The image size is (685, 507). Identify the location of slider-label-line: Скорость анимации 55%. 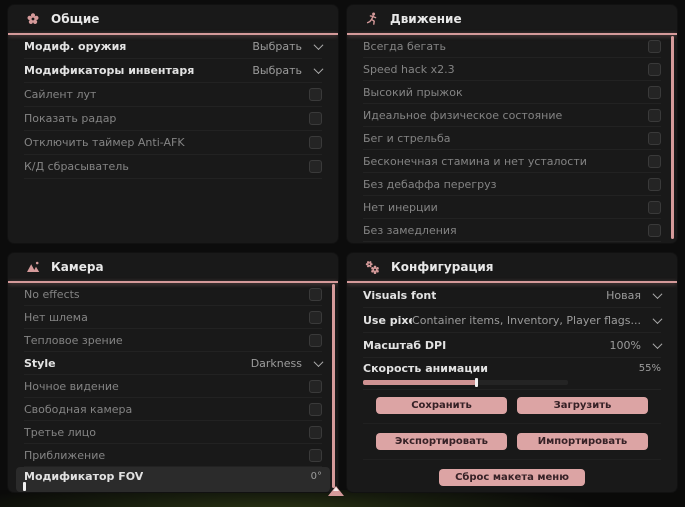
(512, 368).